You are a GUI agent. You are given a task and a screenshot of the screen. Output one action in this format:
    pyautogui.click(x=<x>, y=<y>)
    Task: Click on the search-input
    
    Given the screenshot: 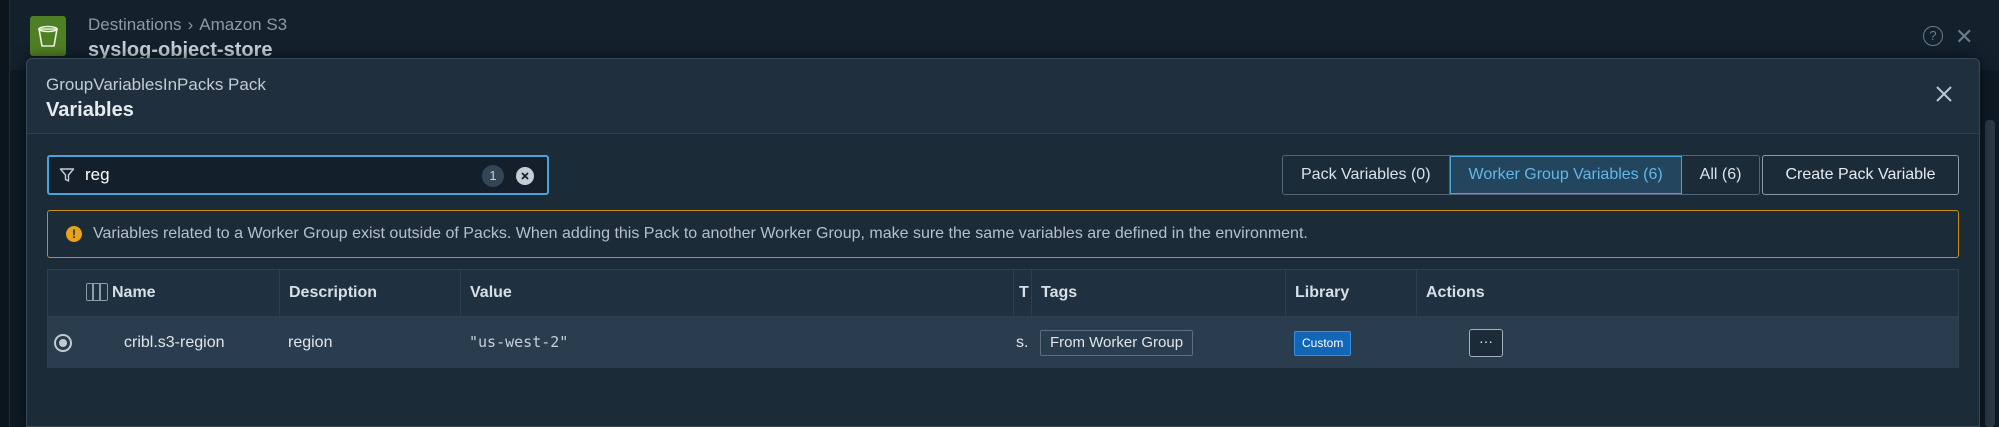 What is the action you would take?
    pyautogui.click(x=285, y=175)
    